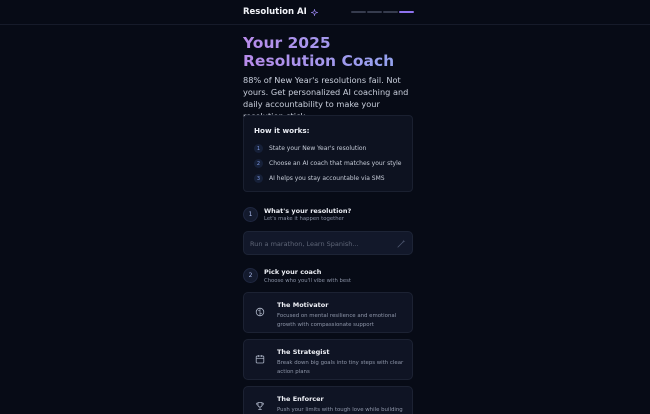  Describe the element at coordinates (250, 275) in the screenshot. I see `section-number: 2` at that location.